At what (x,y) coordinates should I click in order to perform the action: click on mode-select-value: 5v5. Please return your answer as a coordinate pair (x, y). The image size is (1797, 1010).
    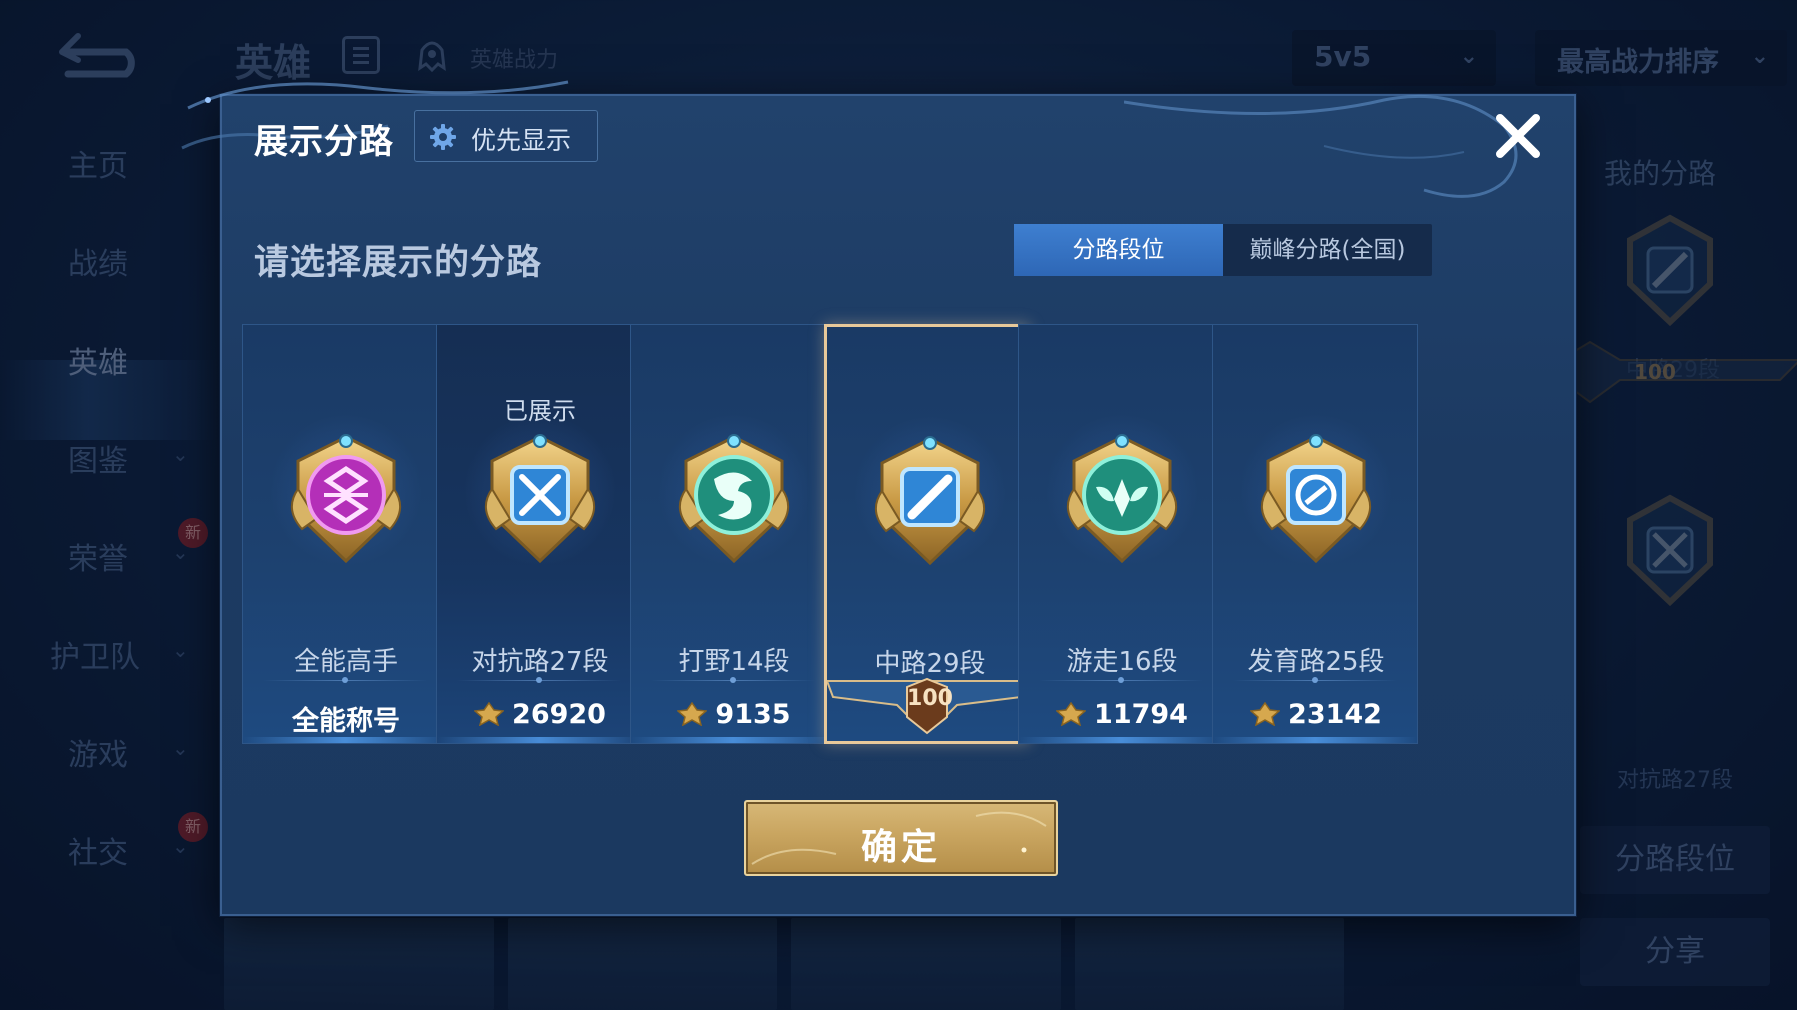
    Looking at the image, I should click on (1343, 56).